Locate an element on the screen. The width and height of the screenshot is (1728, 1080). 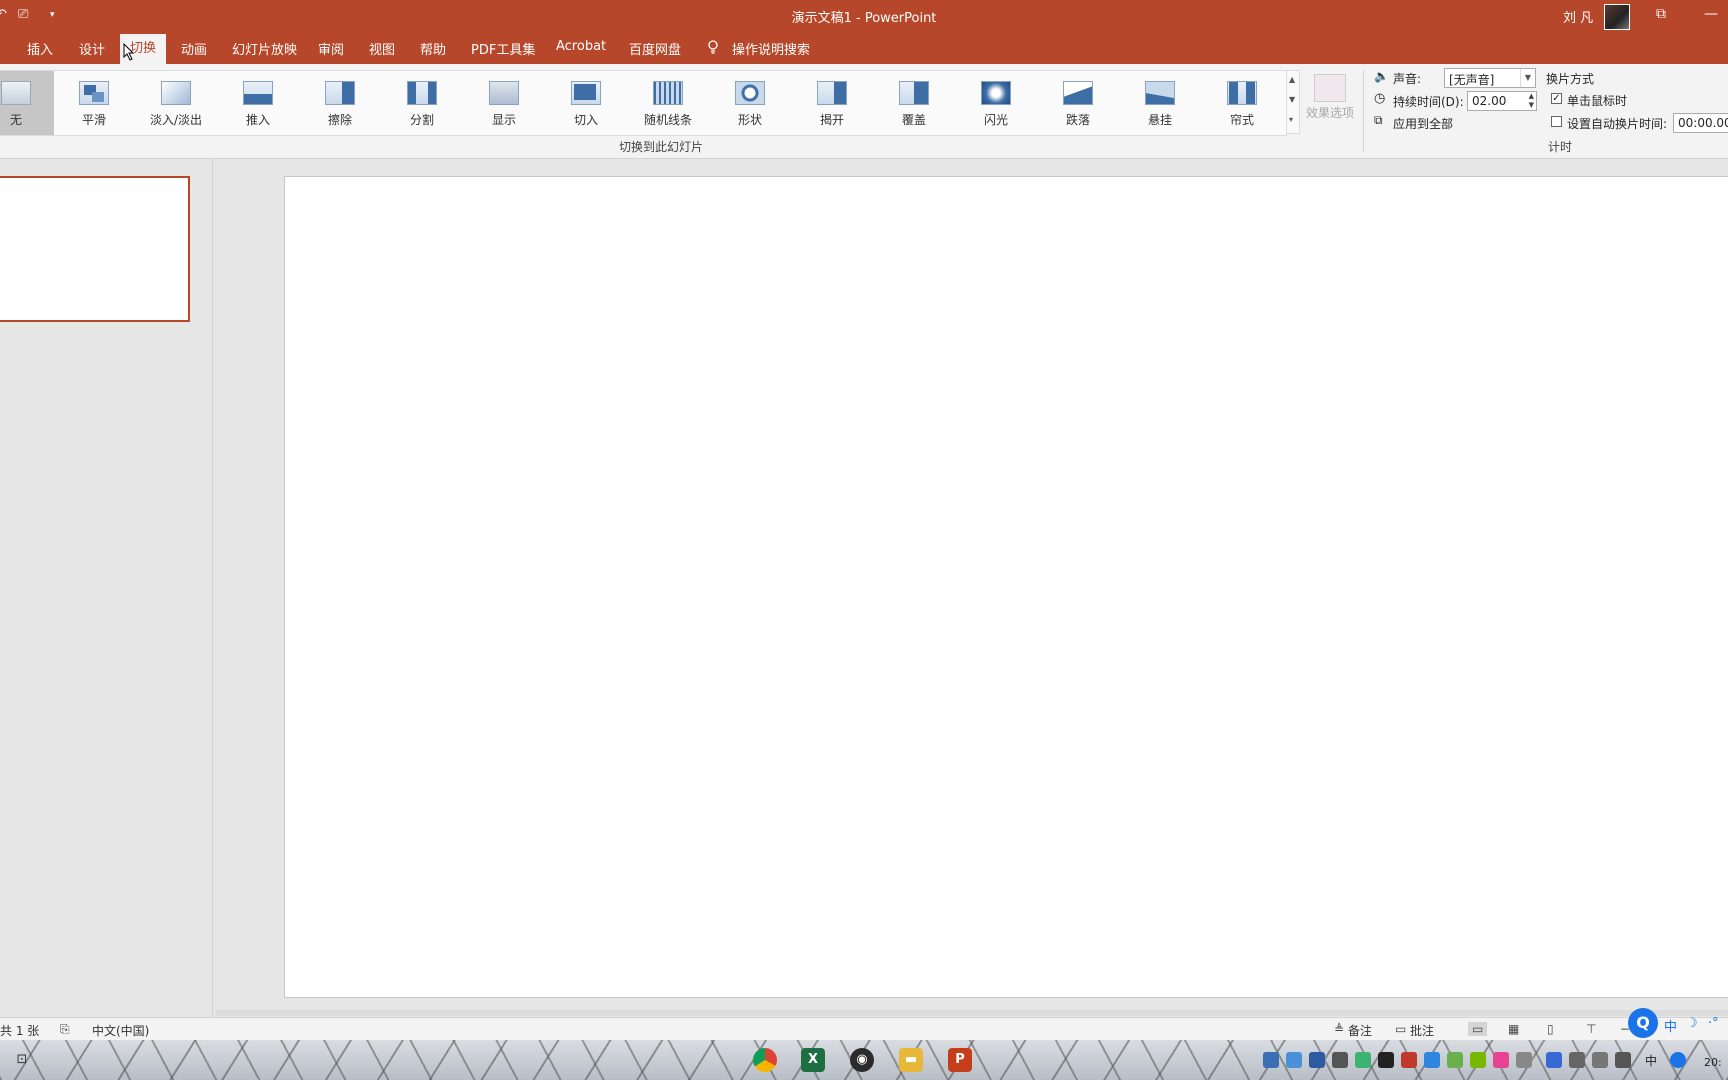
horizontal-scrollbar is located at coordinates (972, 1013).